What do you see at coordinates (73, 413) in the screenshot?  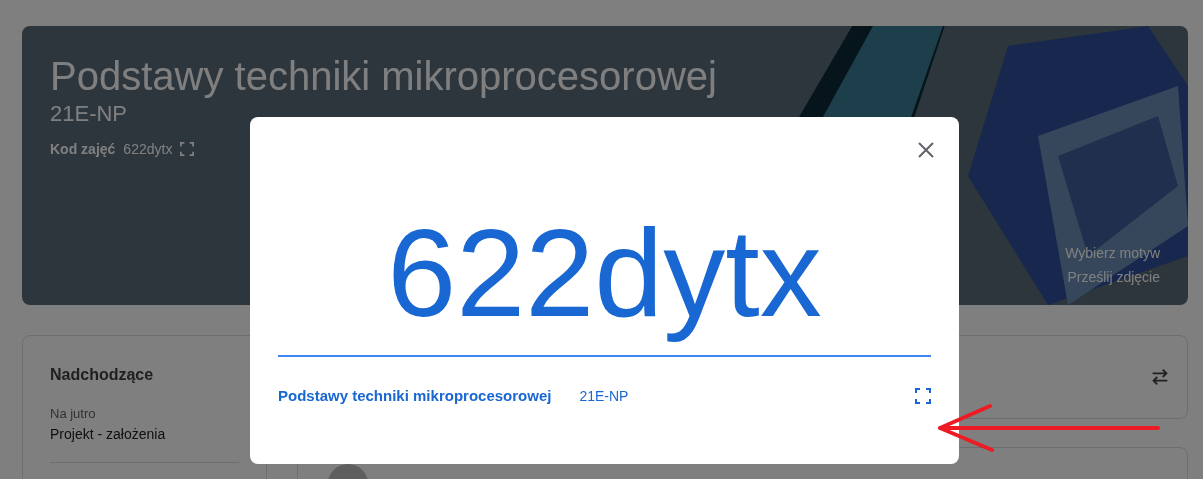 I see `due-label: Na jutro` at bounding box center [73, 413].